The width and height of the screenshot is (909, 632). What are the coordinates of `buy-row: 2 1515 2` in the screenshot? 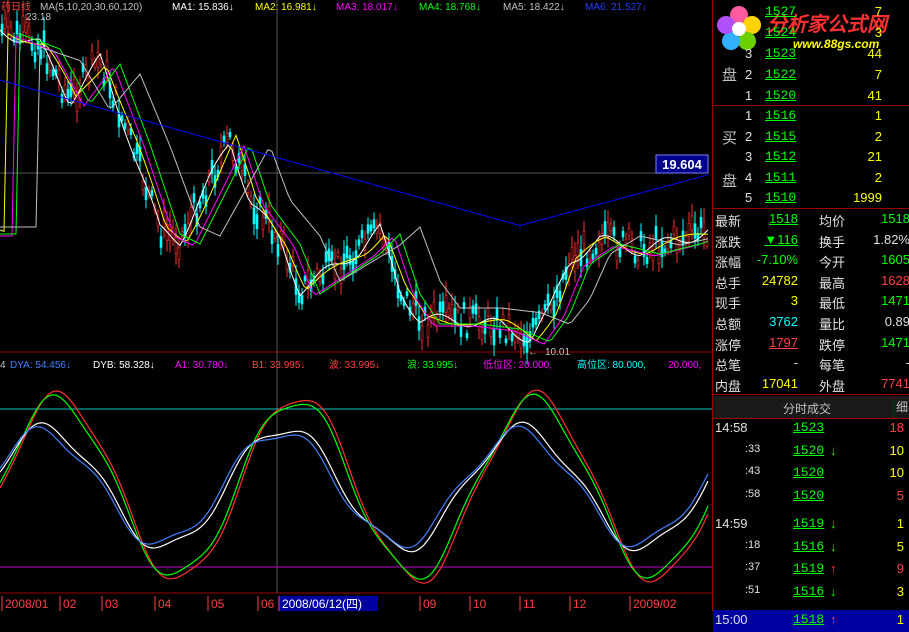 It's located at (811, 137).